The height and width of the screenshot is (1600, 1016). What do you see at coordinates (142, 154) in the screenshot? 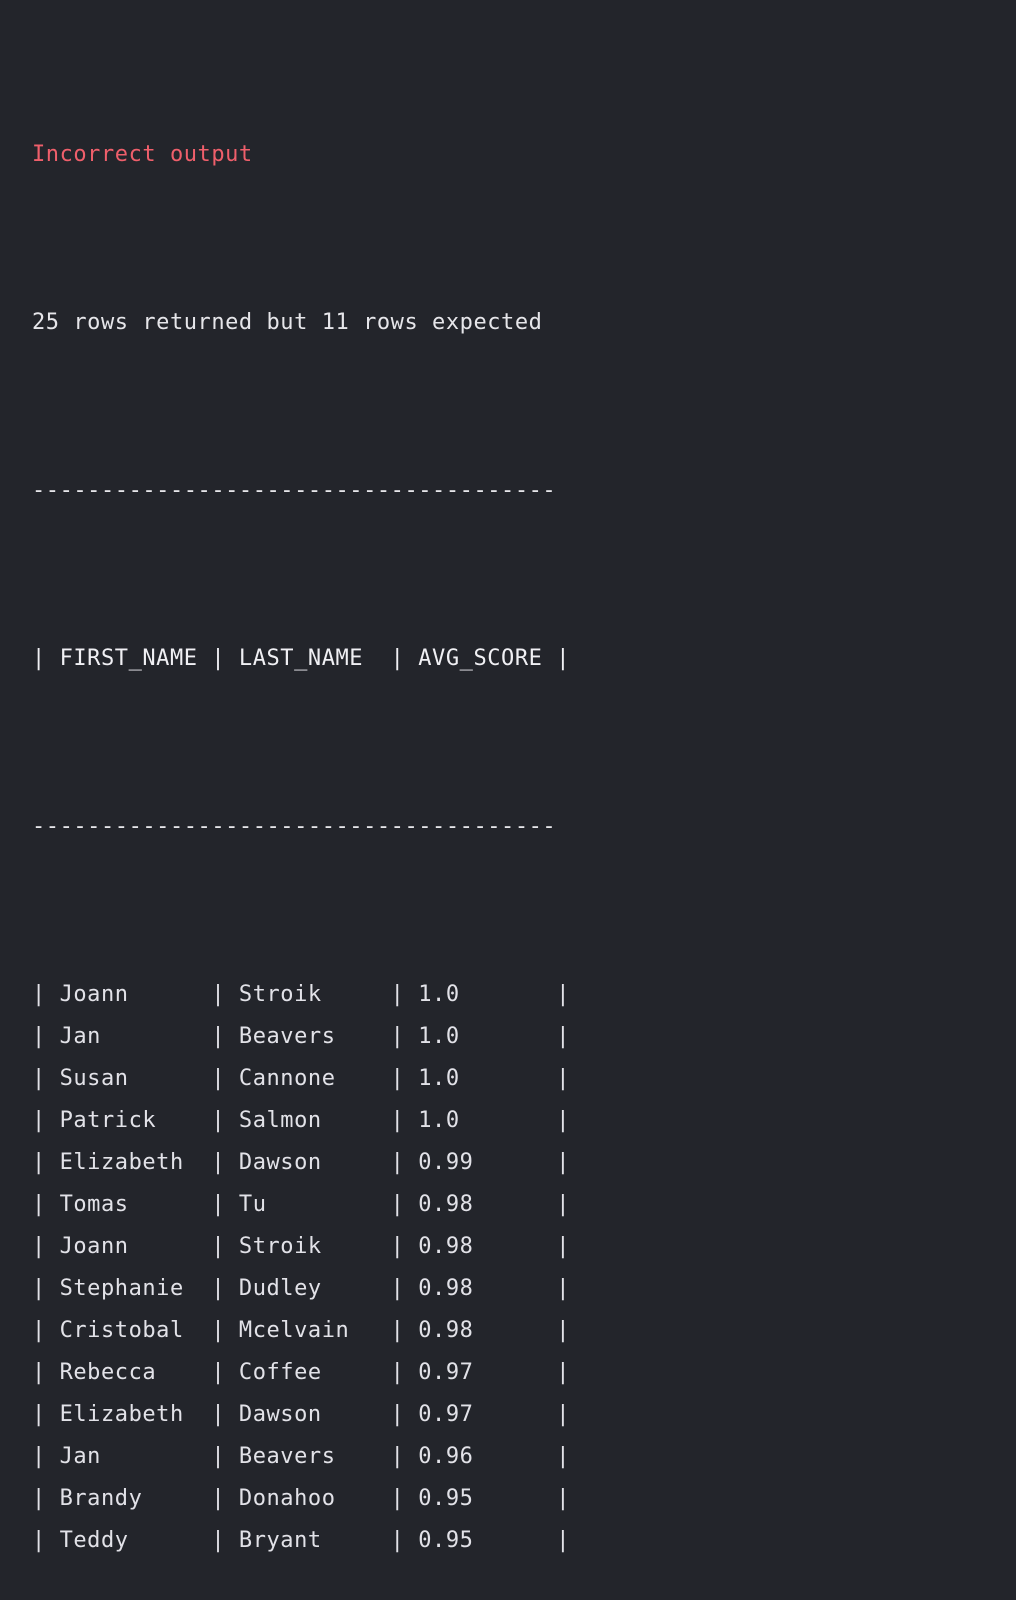
I see `error-title: Incorrect output` at bounding box center [142, 154].